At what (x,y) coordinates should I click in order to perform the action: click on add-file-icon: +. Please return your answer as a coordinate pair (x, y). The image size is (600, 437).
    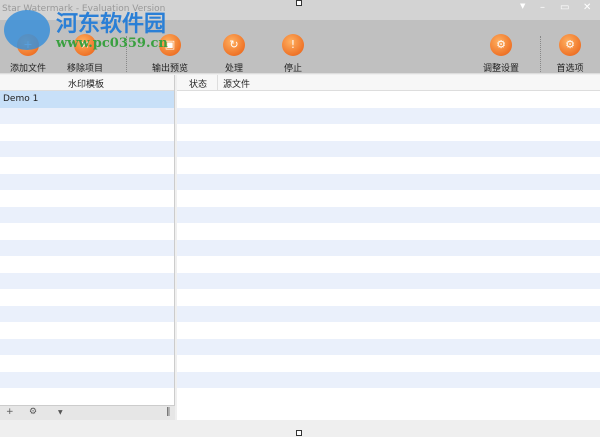
    Looking at the image, I should click on (28, 45).